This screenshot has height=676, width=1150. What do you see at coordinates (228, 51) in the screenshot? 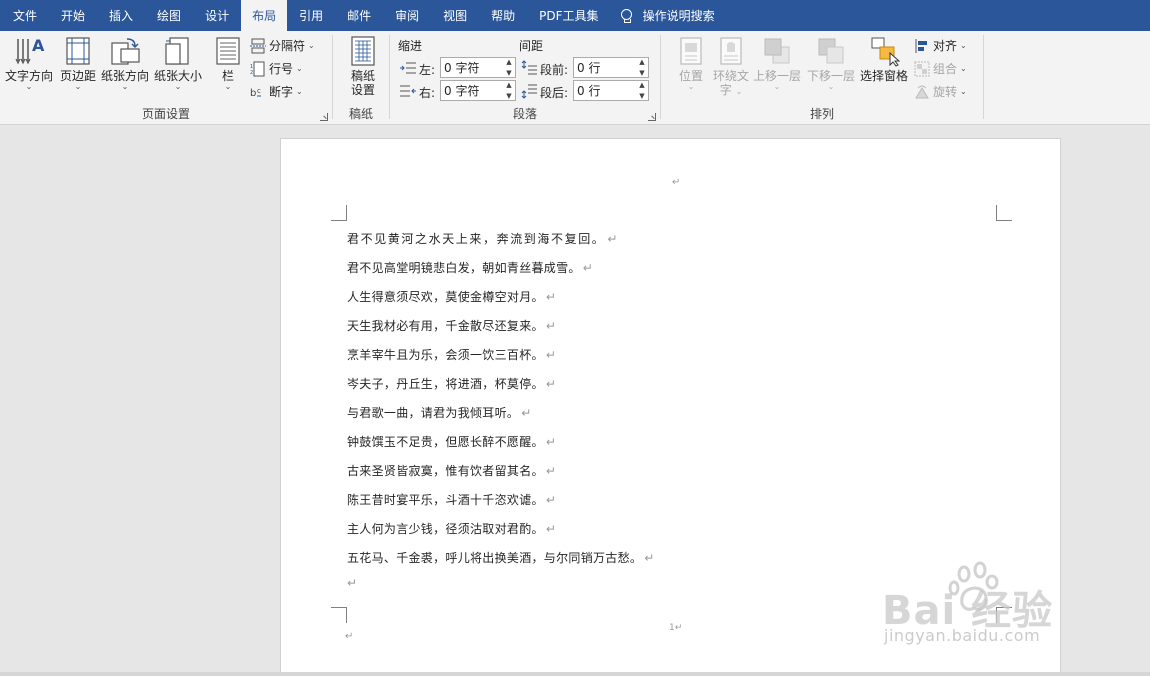
I see `columns-icon` at bounding box center [228, 51].